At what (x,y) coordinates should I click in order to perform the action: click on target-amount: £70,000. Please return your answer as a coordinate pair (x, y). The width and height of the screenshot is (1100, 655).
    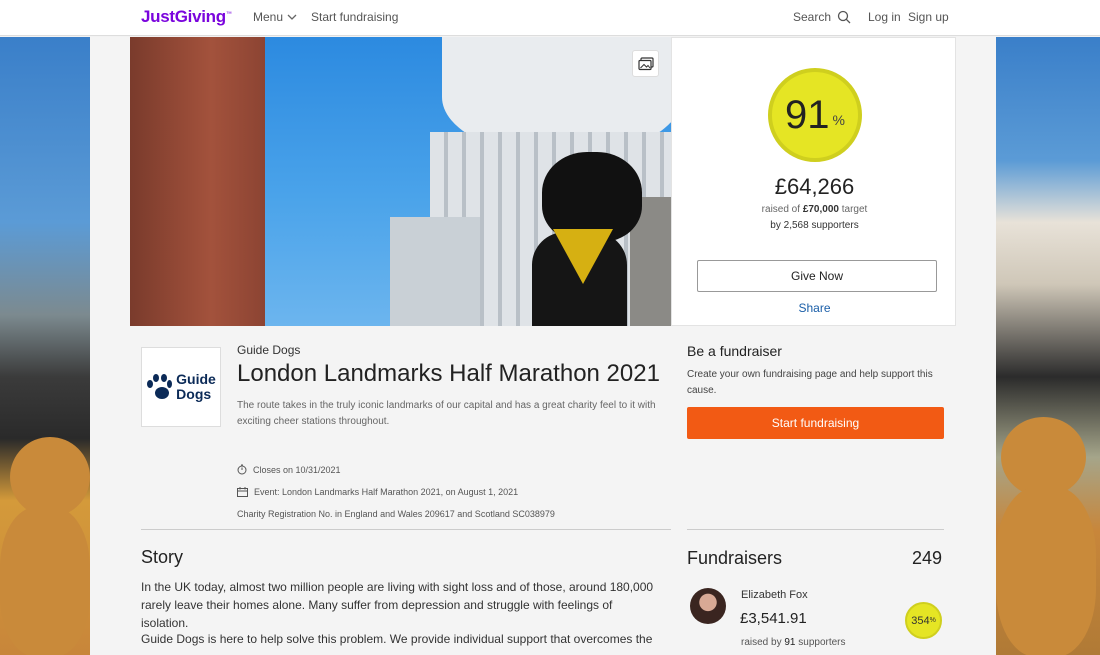
    Looking at the image, I should click on (820, 209).